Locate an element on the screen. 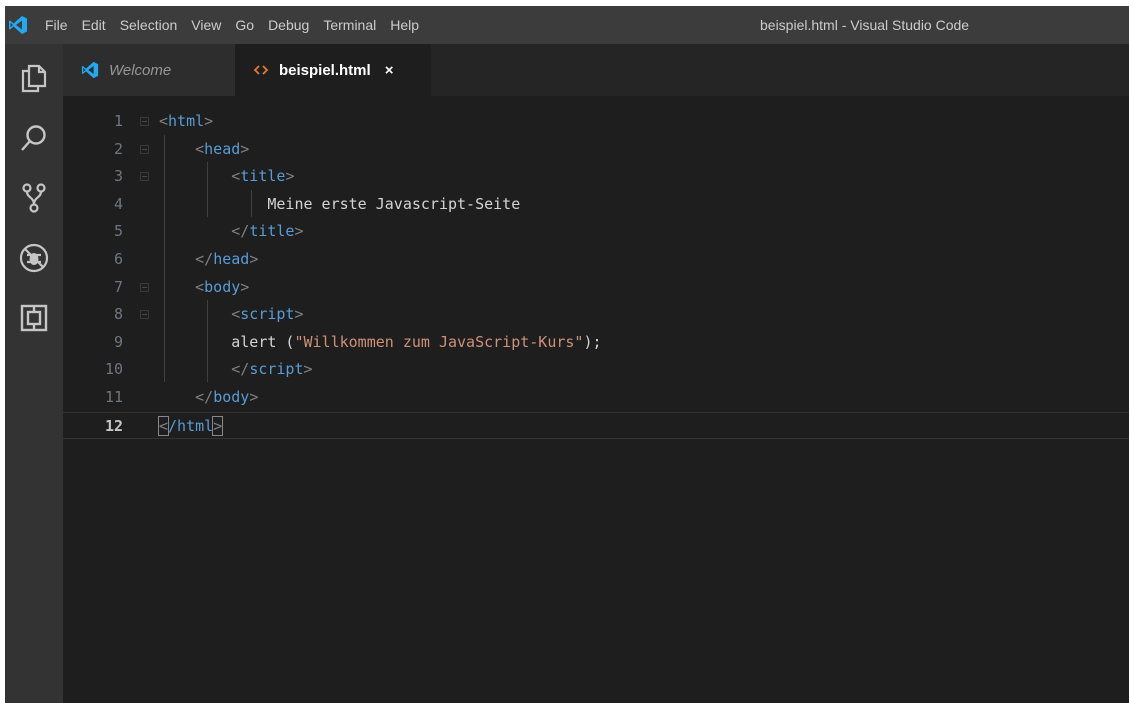  code-content: <title> is located at coordinates (226, 177).